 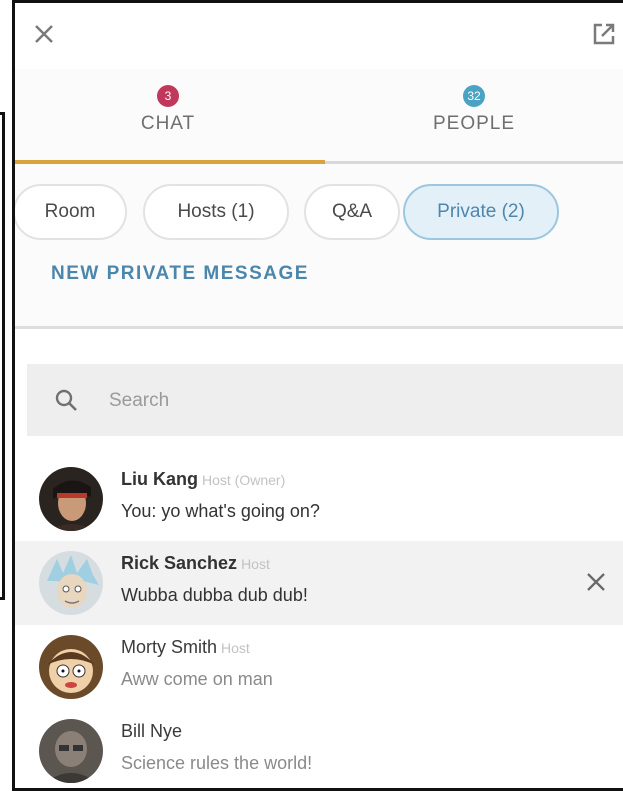 I want to click on conversation-item-bill-nye: Bill Nye Science rules the world!, so click(x=319, y=748).